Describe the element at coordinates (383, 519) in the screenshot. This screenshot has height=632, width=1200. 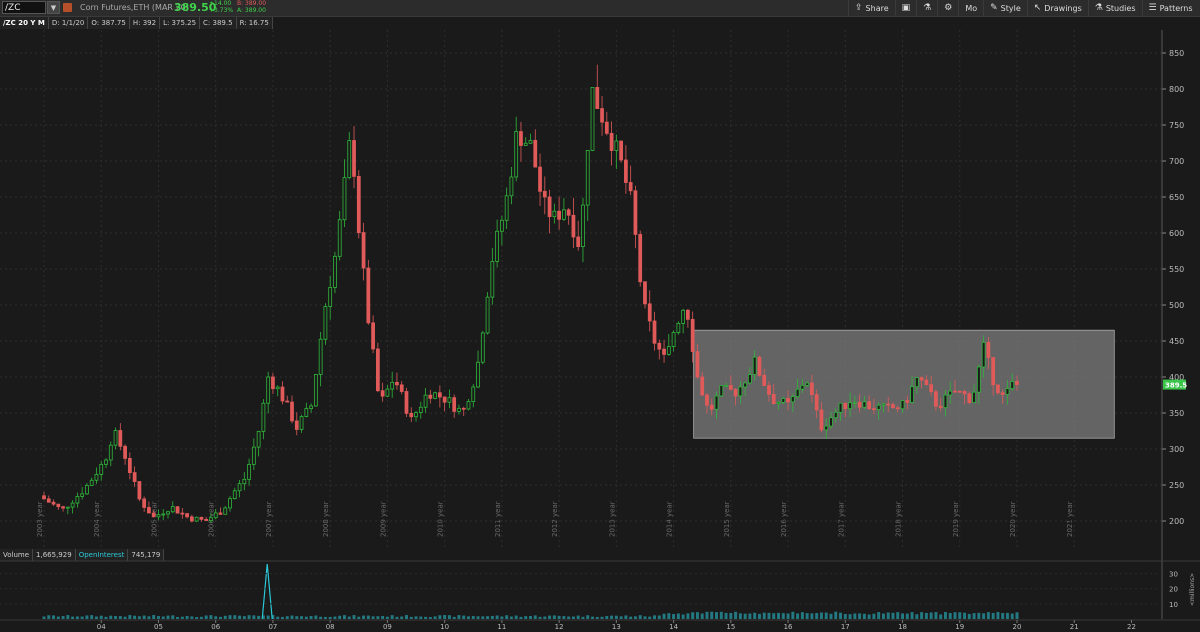
I see `year-tick-label: 2009 year` at that location.